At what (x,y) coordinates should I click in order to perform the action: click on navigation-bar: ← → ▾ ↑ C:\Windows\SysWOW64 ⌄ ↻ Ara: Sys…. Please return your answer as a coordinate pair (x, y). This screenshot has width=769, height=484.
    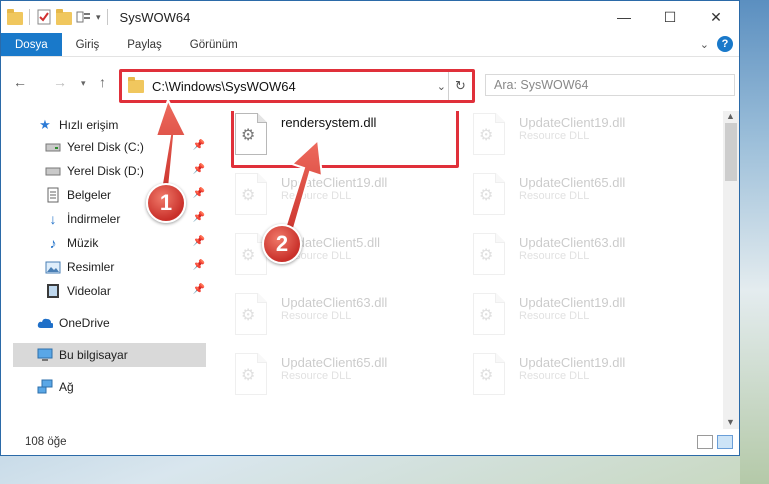
    Looking at the image, I should click on (370, 86).